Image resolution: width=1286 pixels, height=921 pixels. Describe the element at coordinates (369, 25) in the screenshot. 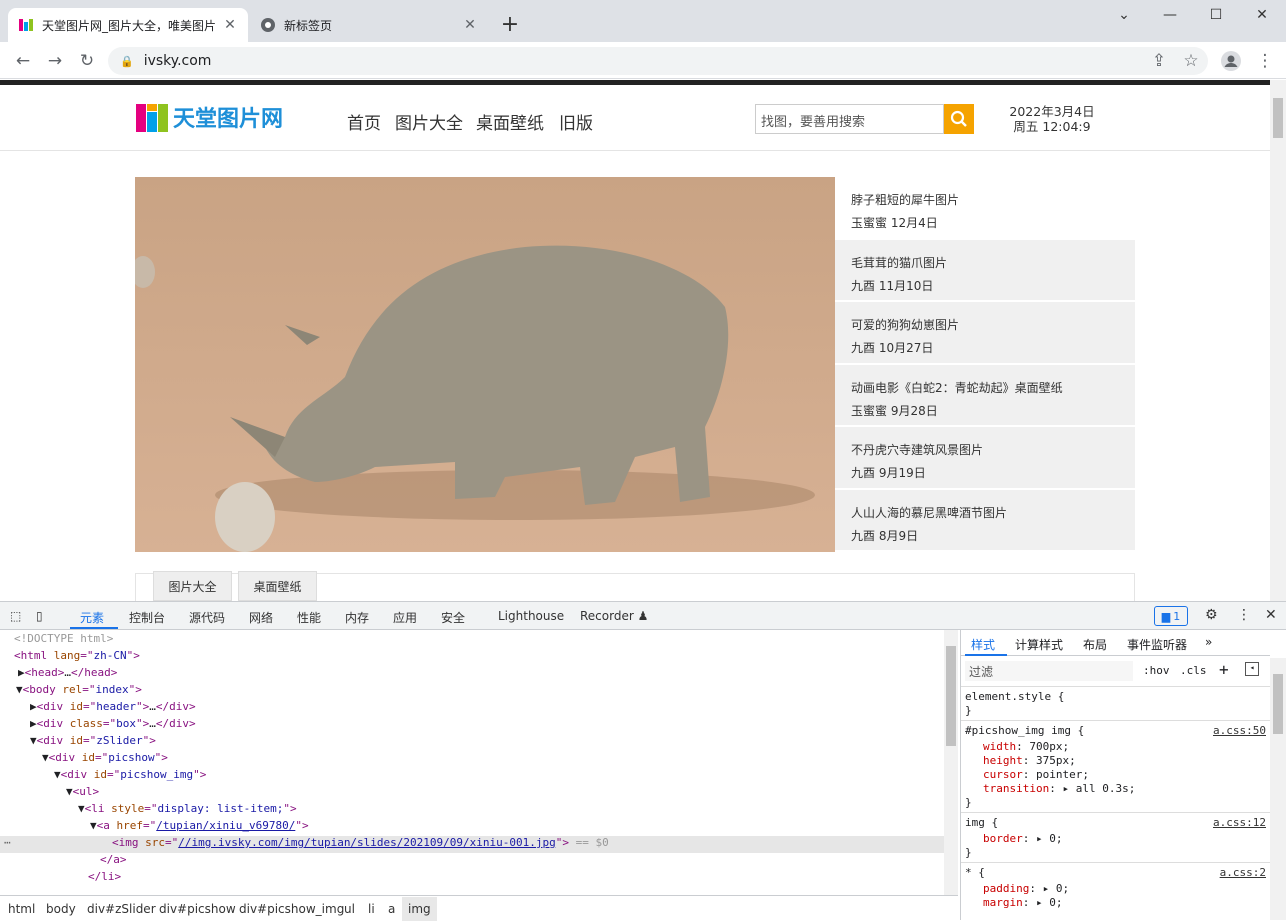

I see `browser-tab: 新标签页 ✕` at that location.